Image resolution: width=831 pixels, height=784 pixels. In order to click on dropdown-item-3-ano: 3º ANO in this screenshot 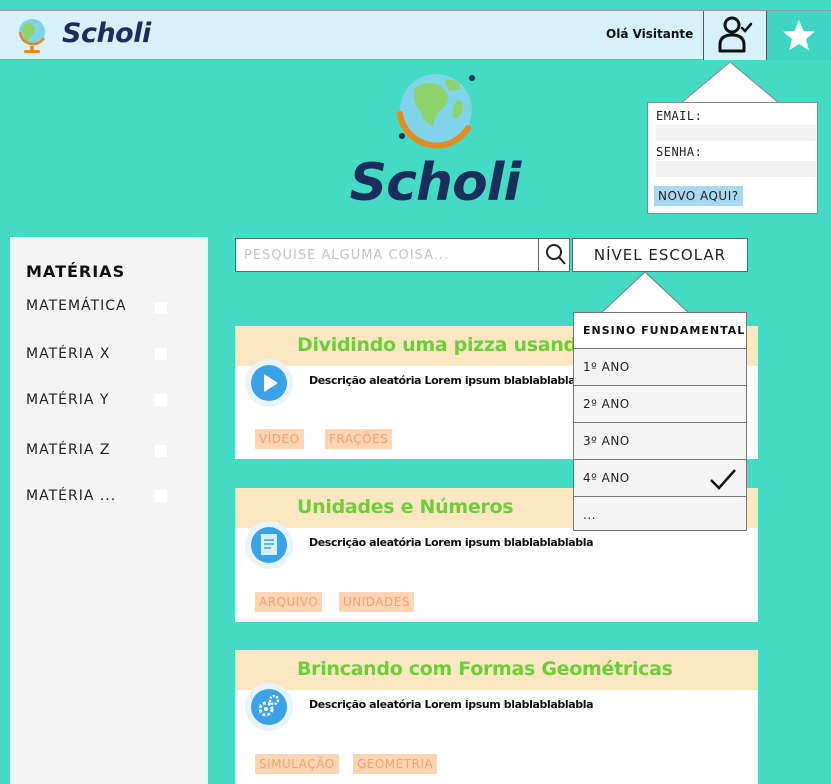, I will do `click(660, 441)`.